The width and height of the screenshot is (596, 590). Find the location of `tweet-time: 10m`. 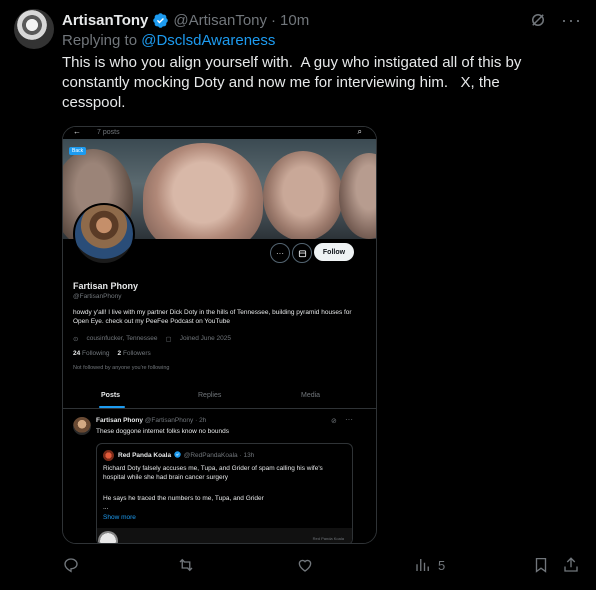

tweet-time: 10m is located at coordinates (294, 20).